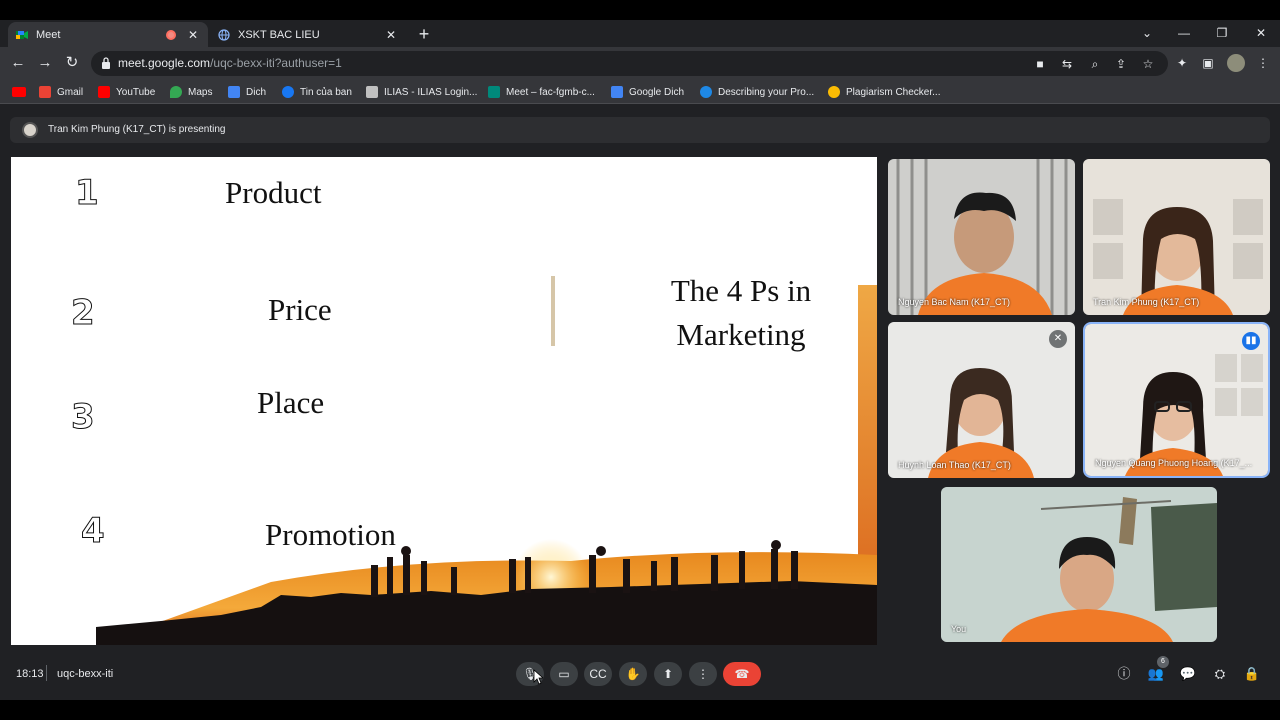  What do you see at coordinates (742, 674) in the screenshot?
I see `leave-call-button: ☎` at bounding box center [742, 674].